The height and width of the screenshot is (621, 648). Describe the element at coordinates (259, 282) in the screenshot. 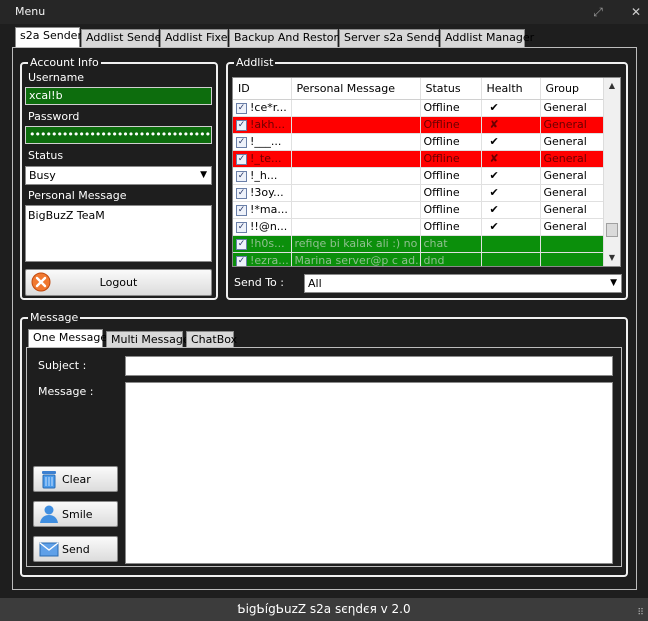

I see `send-to-label: Send To :` at that location.